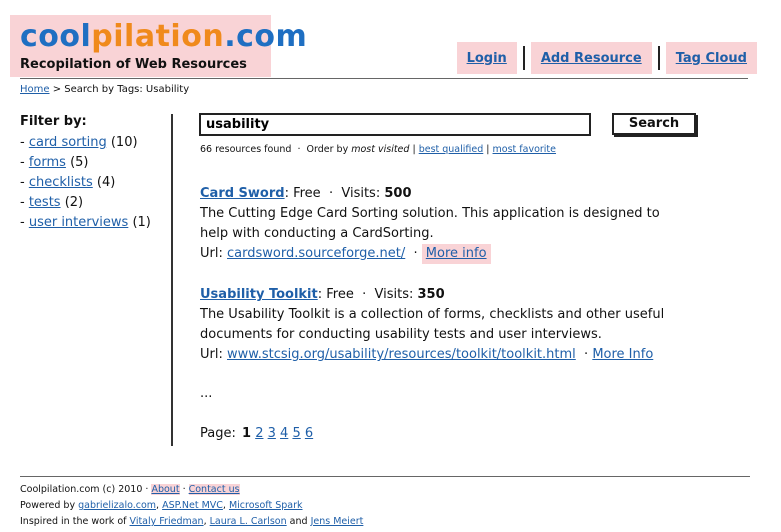 The image size is (781, 532). Describe the element at coordinates (106, 182) in the screenshot. I see `filter-count: (4)` at that location.